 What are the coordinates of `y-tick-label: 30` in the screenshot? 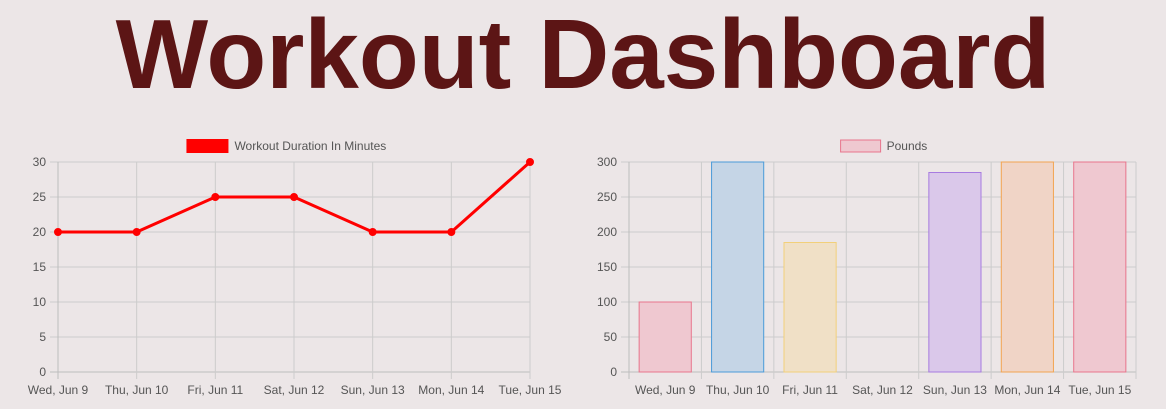 It's located at (40, 162).